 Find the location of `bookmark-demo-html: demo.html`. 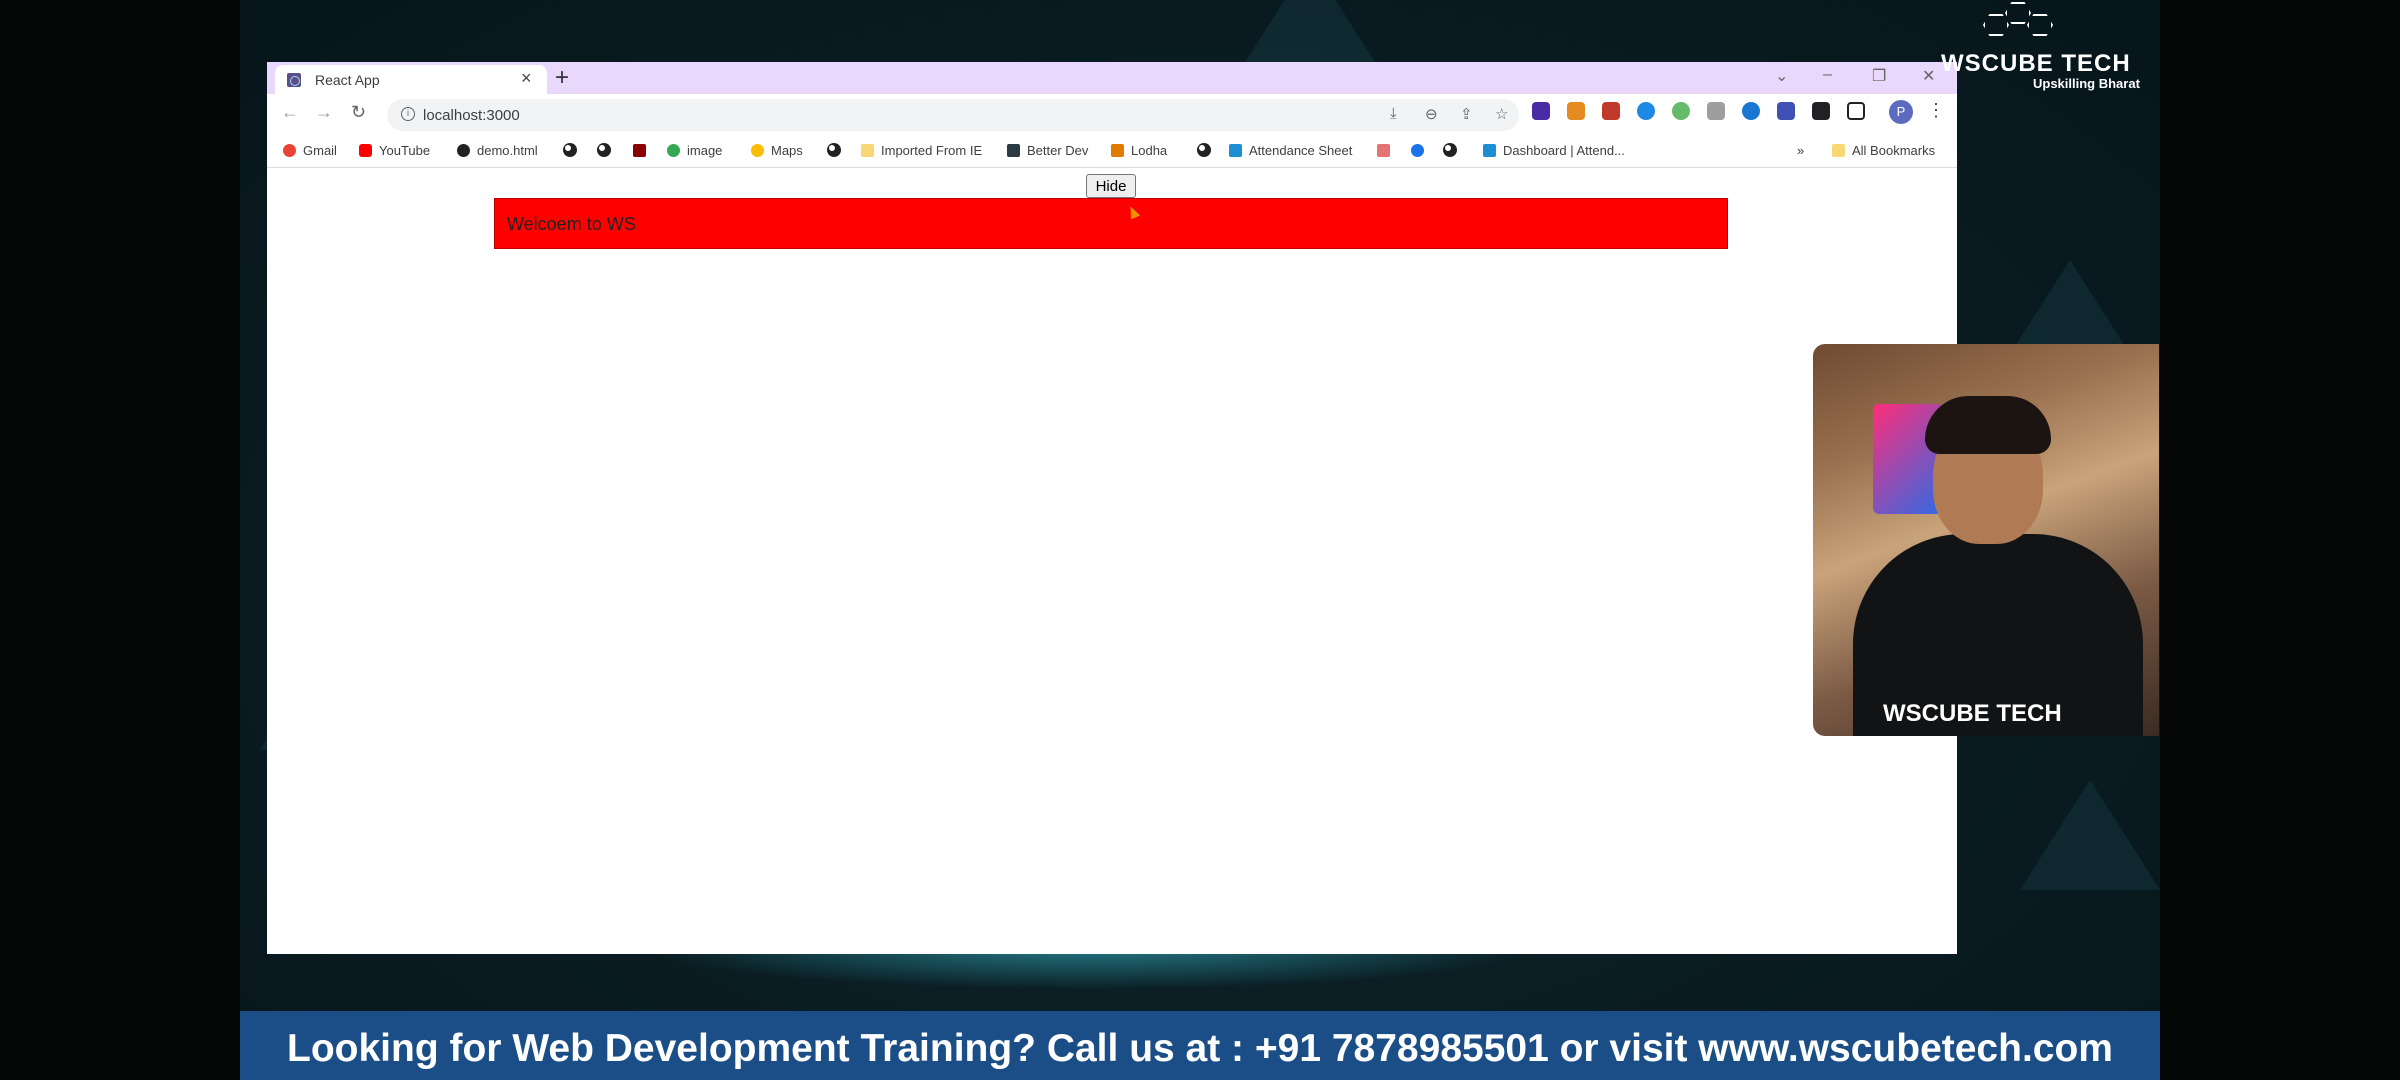

bookmark-demo-html: demo.html is located at coordinates (497, 150).